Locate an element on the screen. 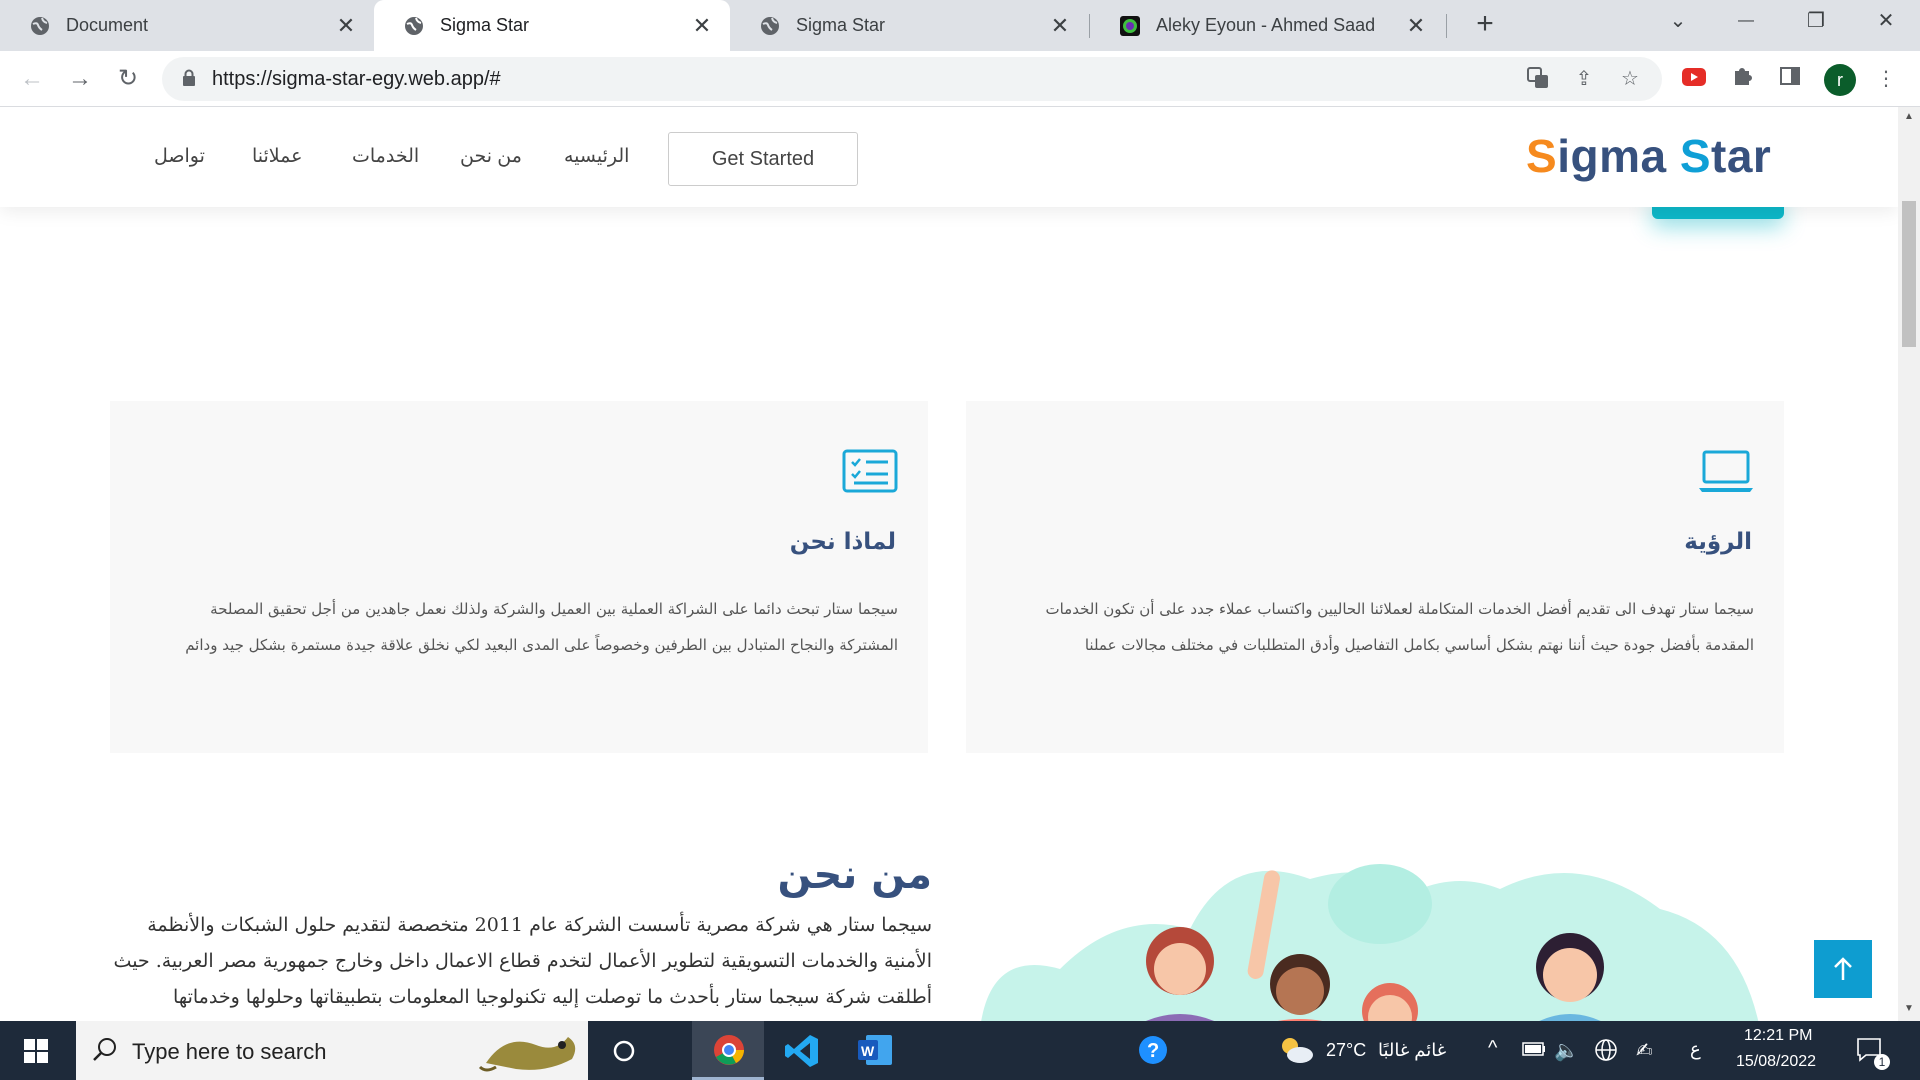  window-close-button: ✕ is located at coordinates (1886, 22).